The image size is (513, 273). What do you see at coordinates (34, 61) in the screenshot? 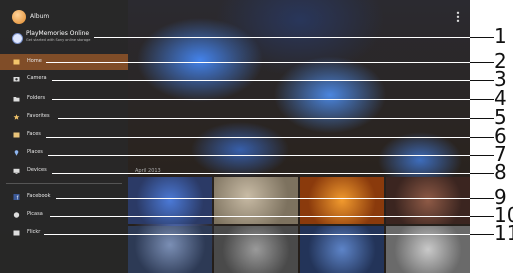
I see `menu-item-label: Home` at bounding box center [34, 61].